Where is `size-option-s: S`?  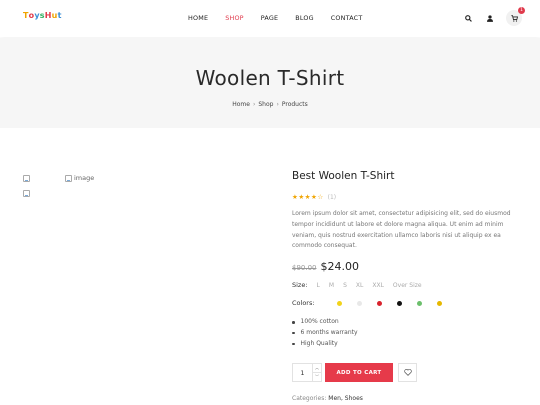 size-option-s: S is located at coordinates (345, 285).